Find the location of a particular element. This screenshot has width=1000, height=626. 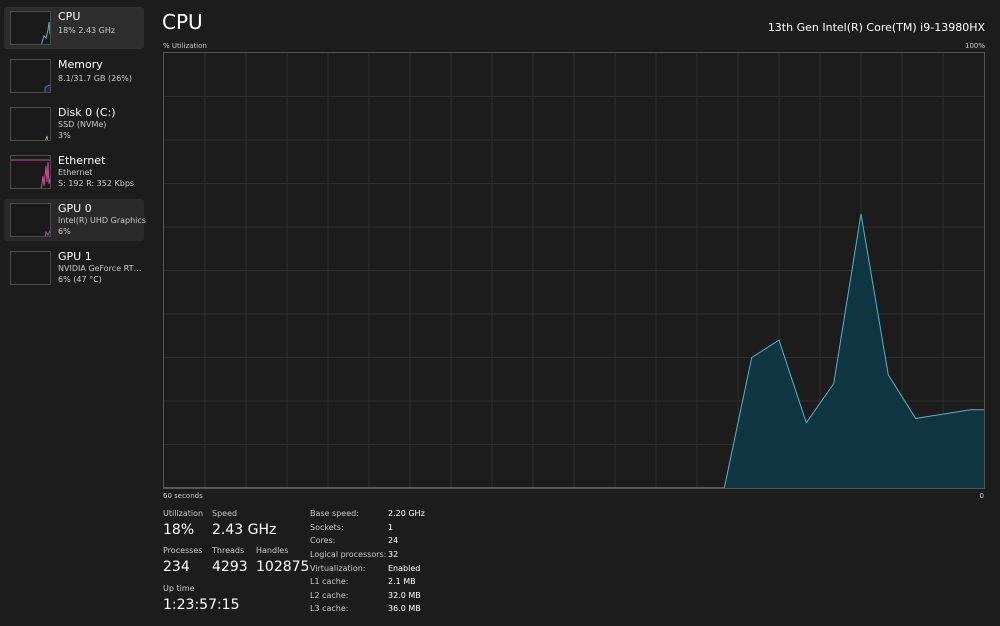

sidebar-item-detail: 6% is located at coordinates (64, 231).